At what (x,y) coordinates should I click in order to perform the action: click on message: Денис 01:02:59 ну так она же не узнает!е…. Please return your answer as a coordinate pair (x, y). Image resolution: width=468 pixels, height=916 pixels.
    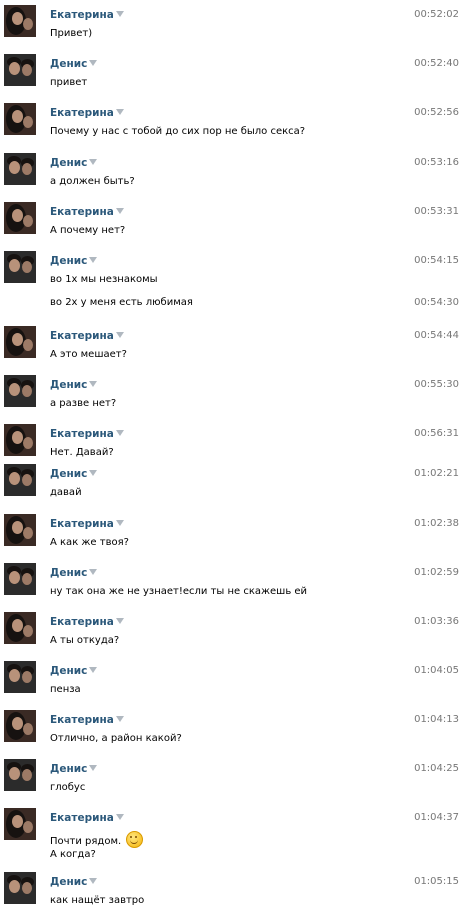
    Looking at the image, I should click on (234, 582).